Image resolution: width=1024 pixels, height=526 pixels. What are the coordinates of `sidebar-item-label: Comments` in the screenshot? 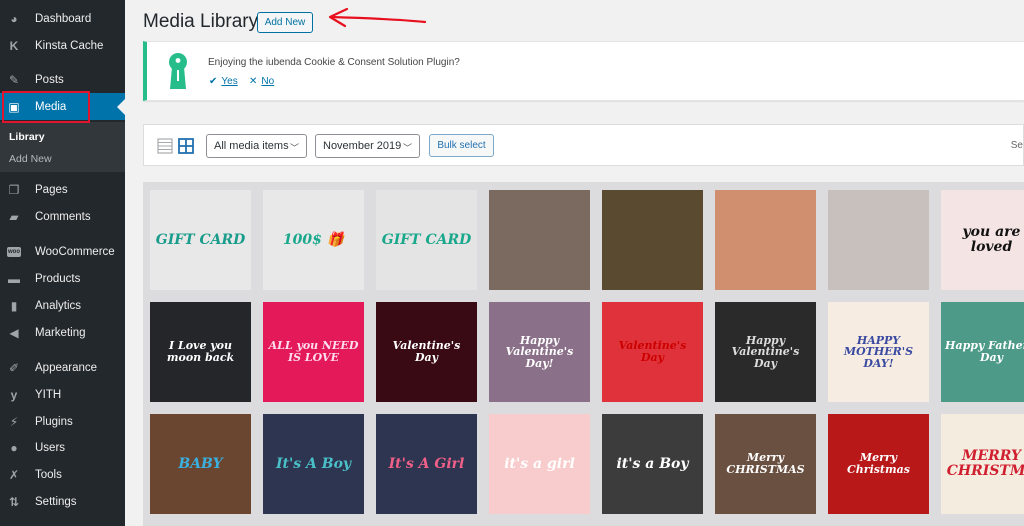 It's located at (63, 216).